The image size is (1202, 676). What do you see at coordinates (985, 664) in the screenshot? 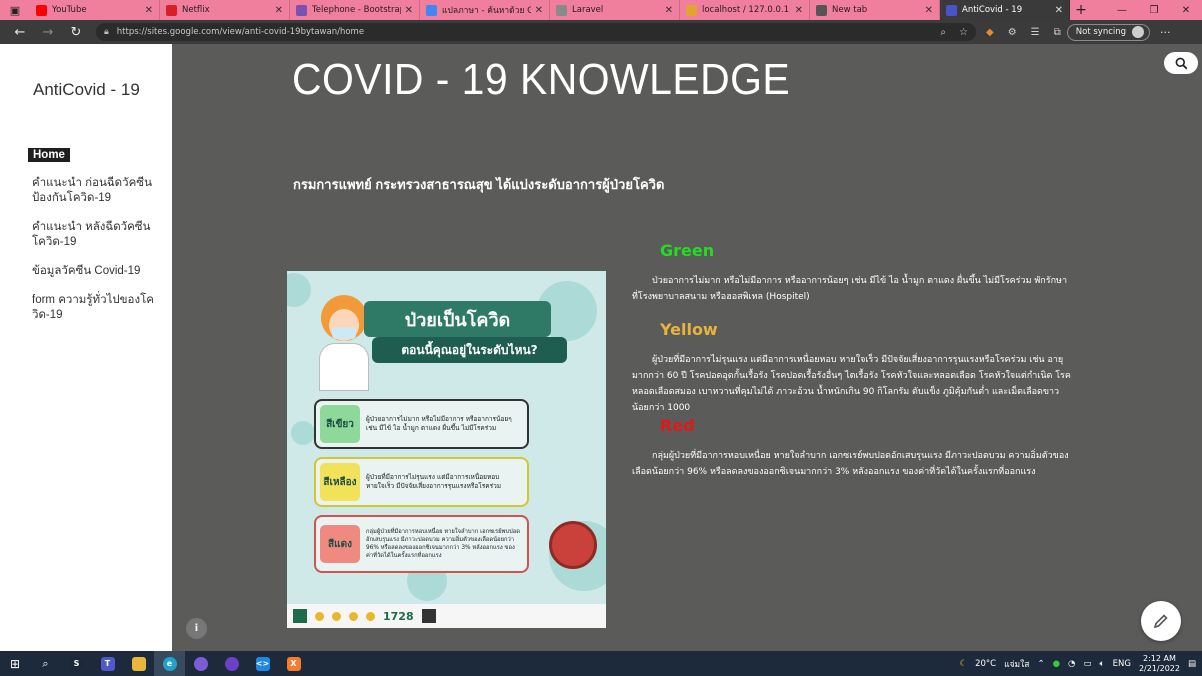
I see `weather-temp: 20°C` at bounding box center [985, 664].